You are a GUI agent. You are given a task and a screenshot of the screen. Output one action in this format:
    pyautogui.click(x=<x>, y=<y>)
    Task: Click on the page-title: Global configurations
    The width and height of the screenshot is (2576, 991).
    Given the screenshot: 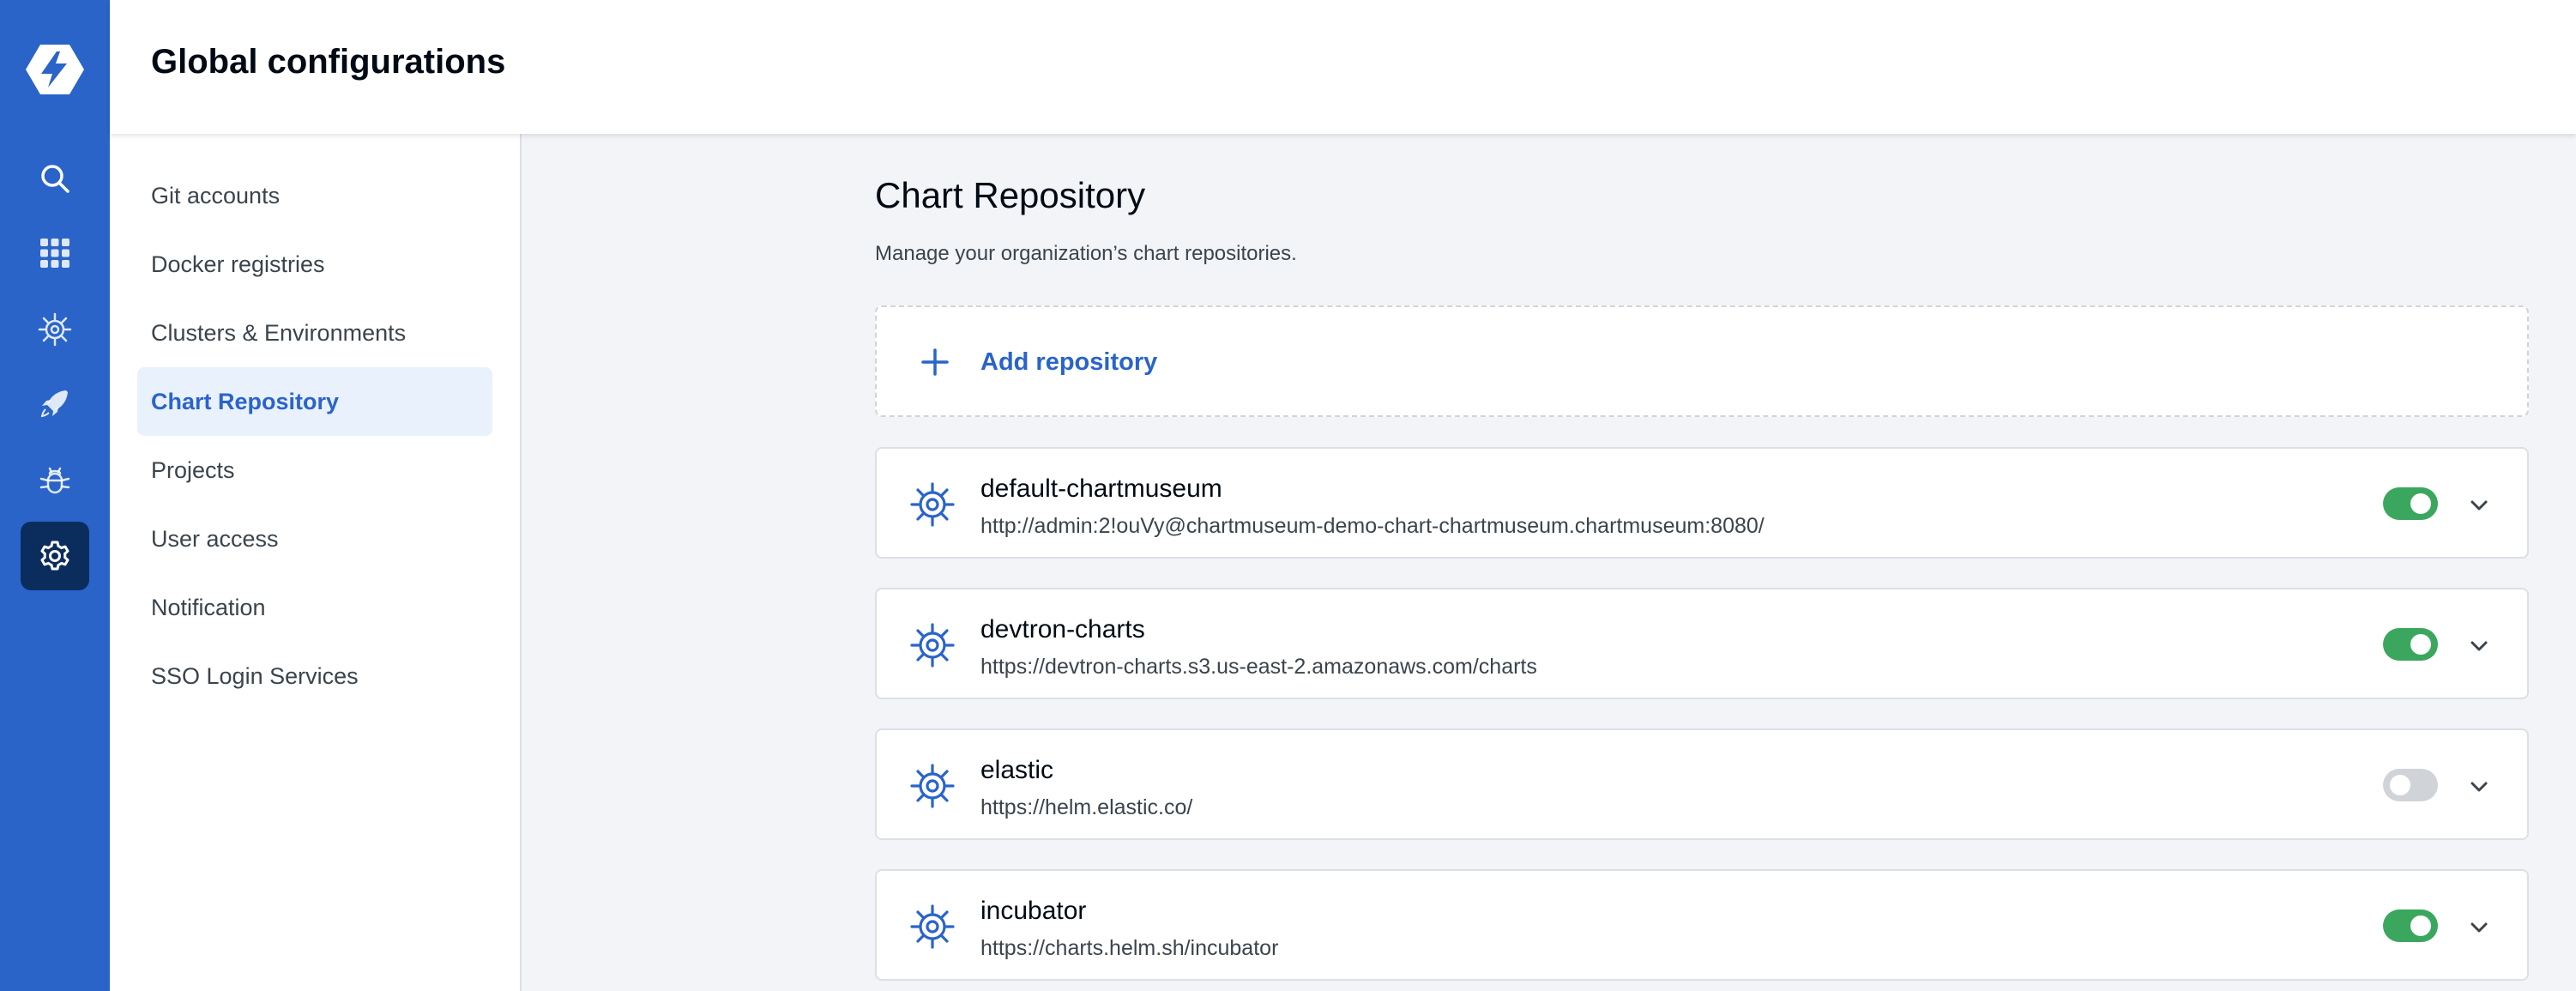 What is the action you would take?
    pyautogui.click(x=328, y=62)
    